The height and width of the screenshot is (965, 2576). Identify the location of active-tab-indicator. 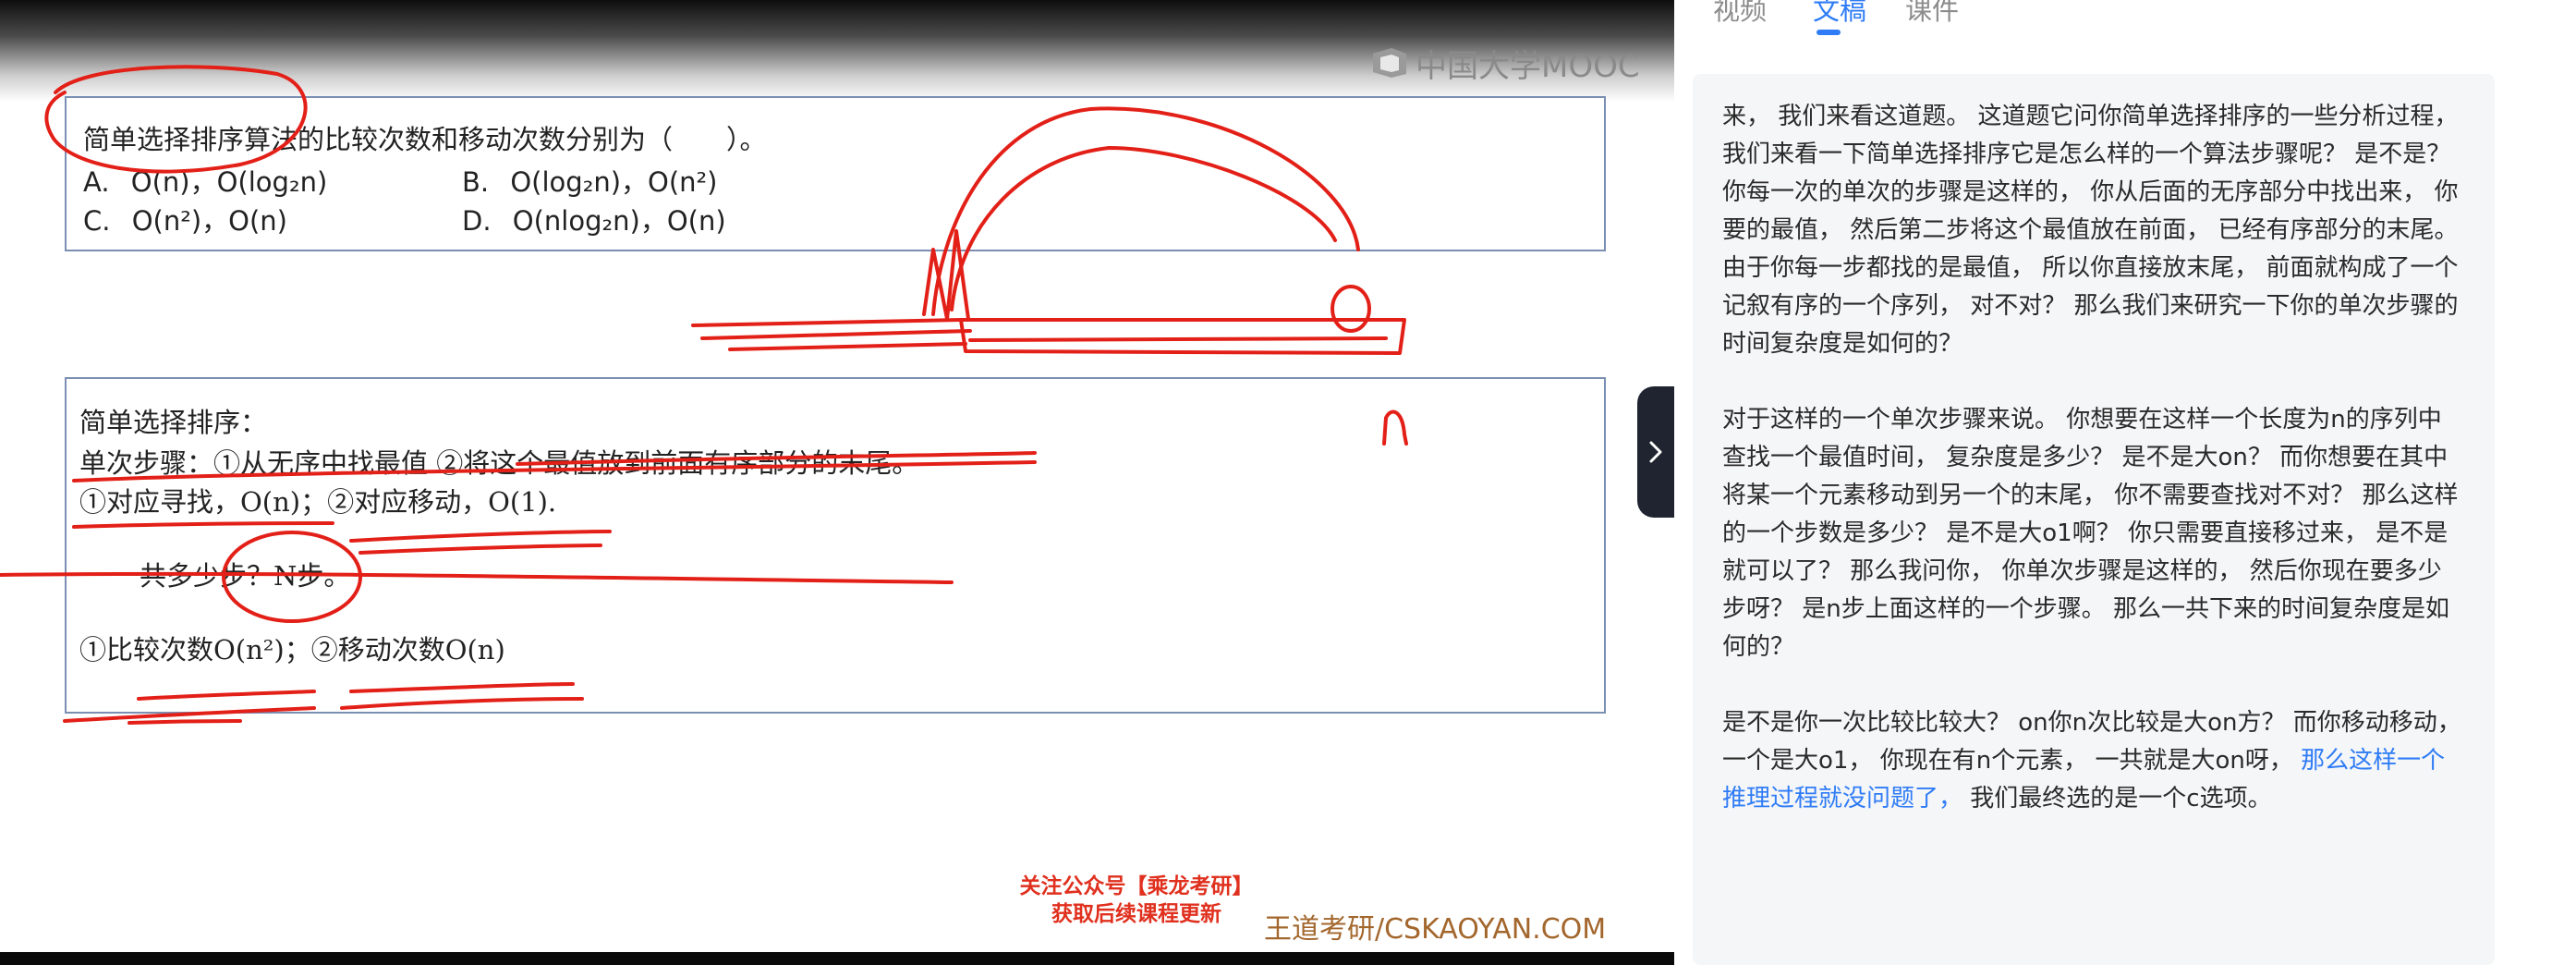
(1829, 33).